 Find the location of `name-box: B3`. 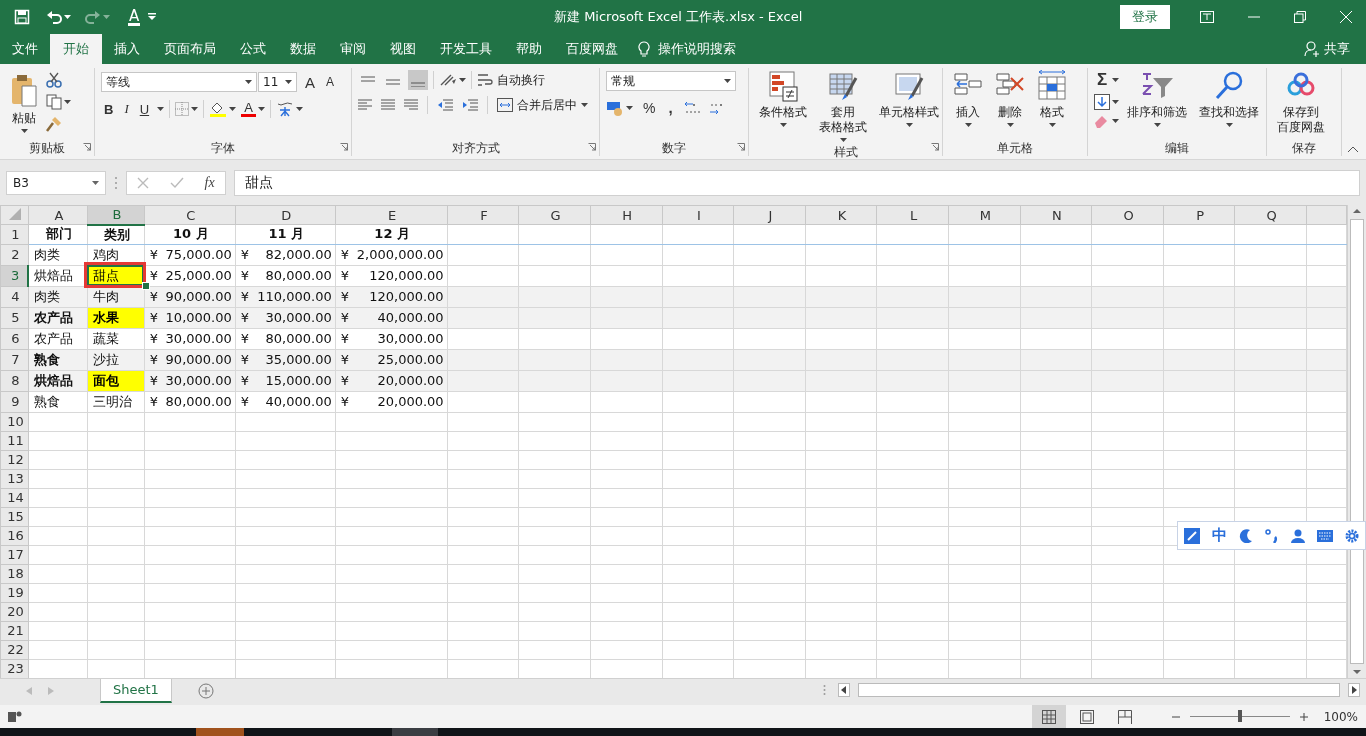

name-box: B3 is located at coordinates (56, 182).